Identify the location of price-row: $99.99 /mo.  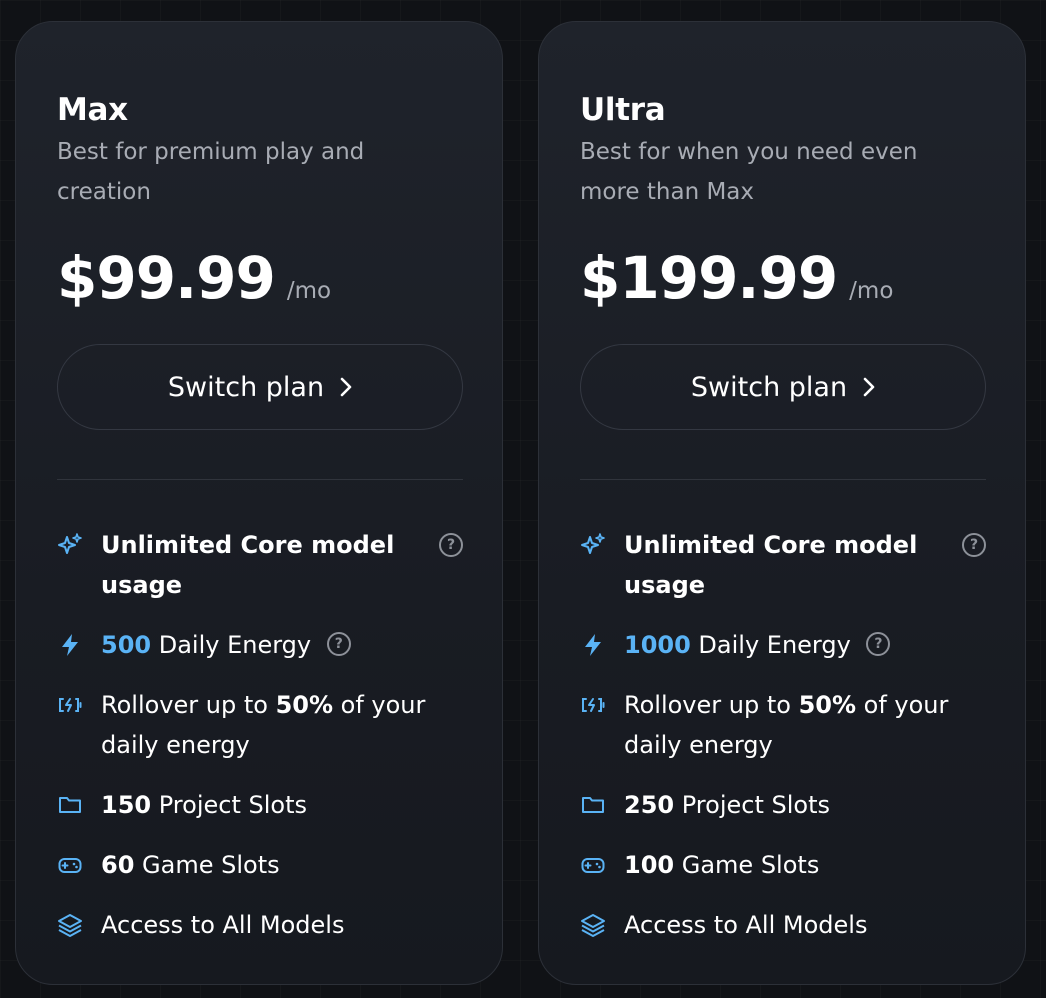
(194, 278).